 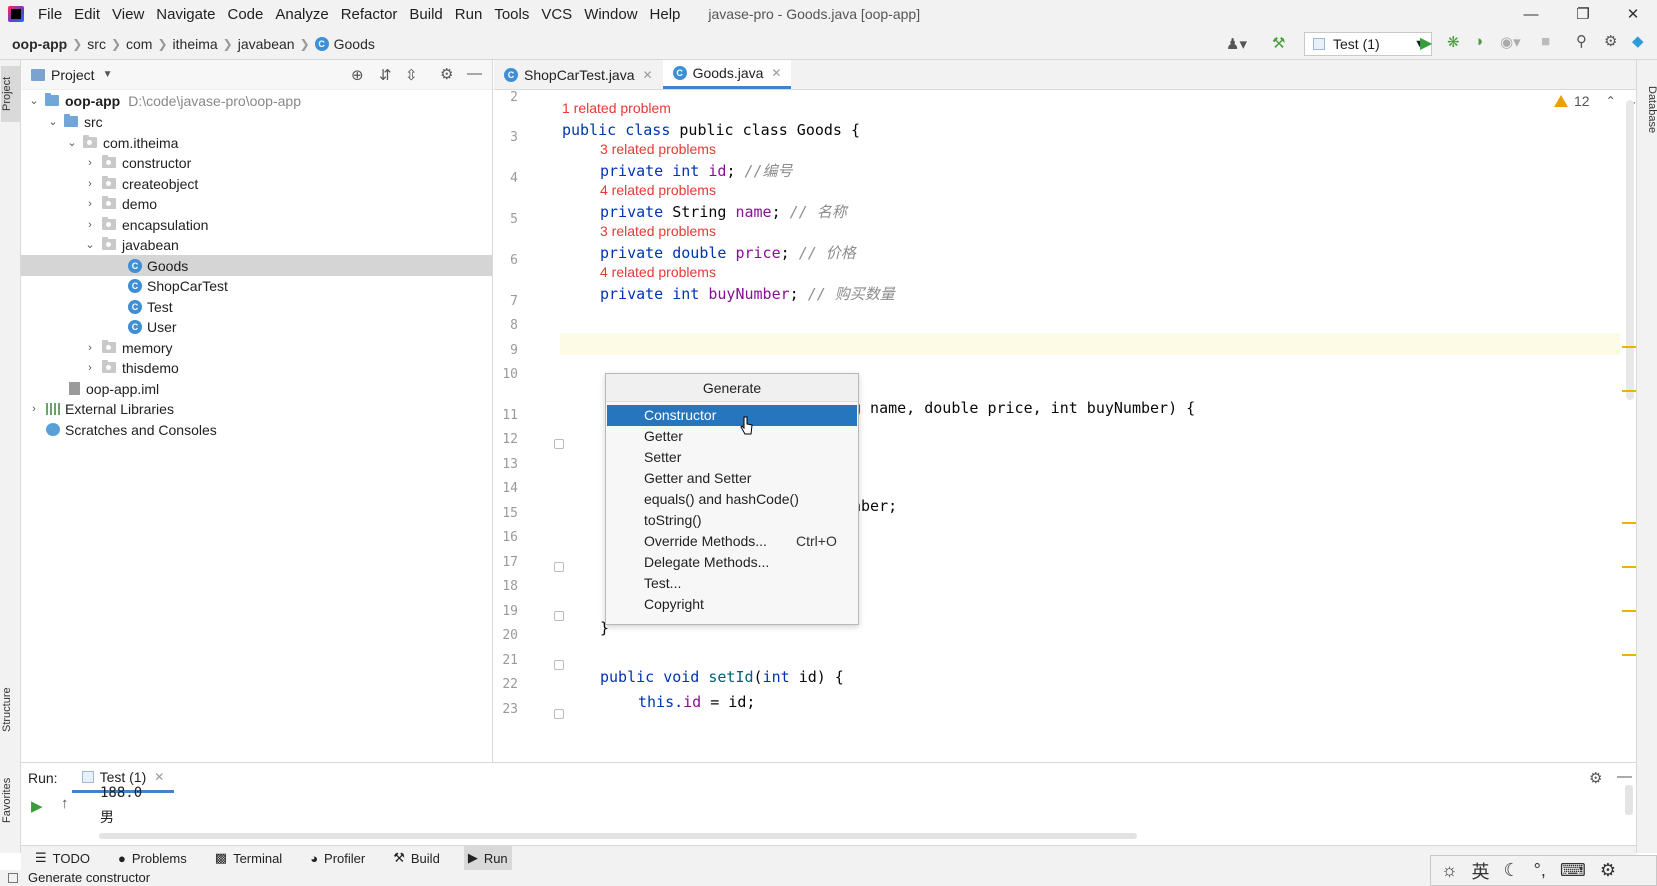 I want to click on editor-scrollbar, so click(x=1630, y=250).